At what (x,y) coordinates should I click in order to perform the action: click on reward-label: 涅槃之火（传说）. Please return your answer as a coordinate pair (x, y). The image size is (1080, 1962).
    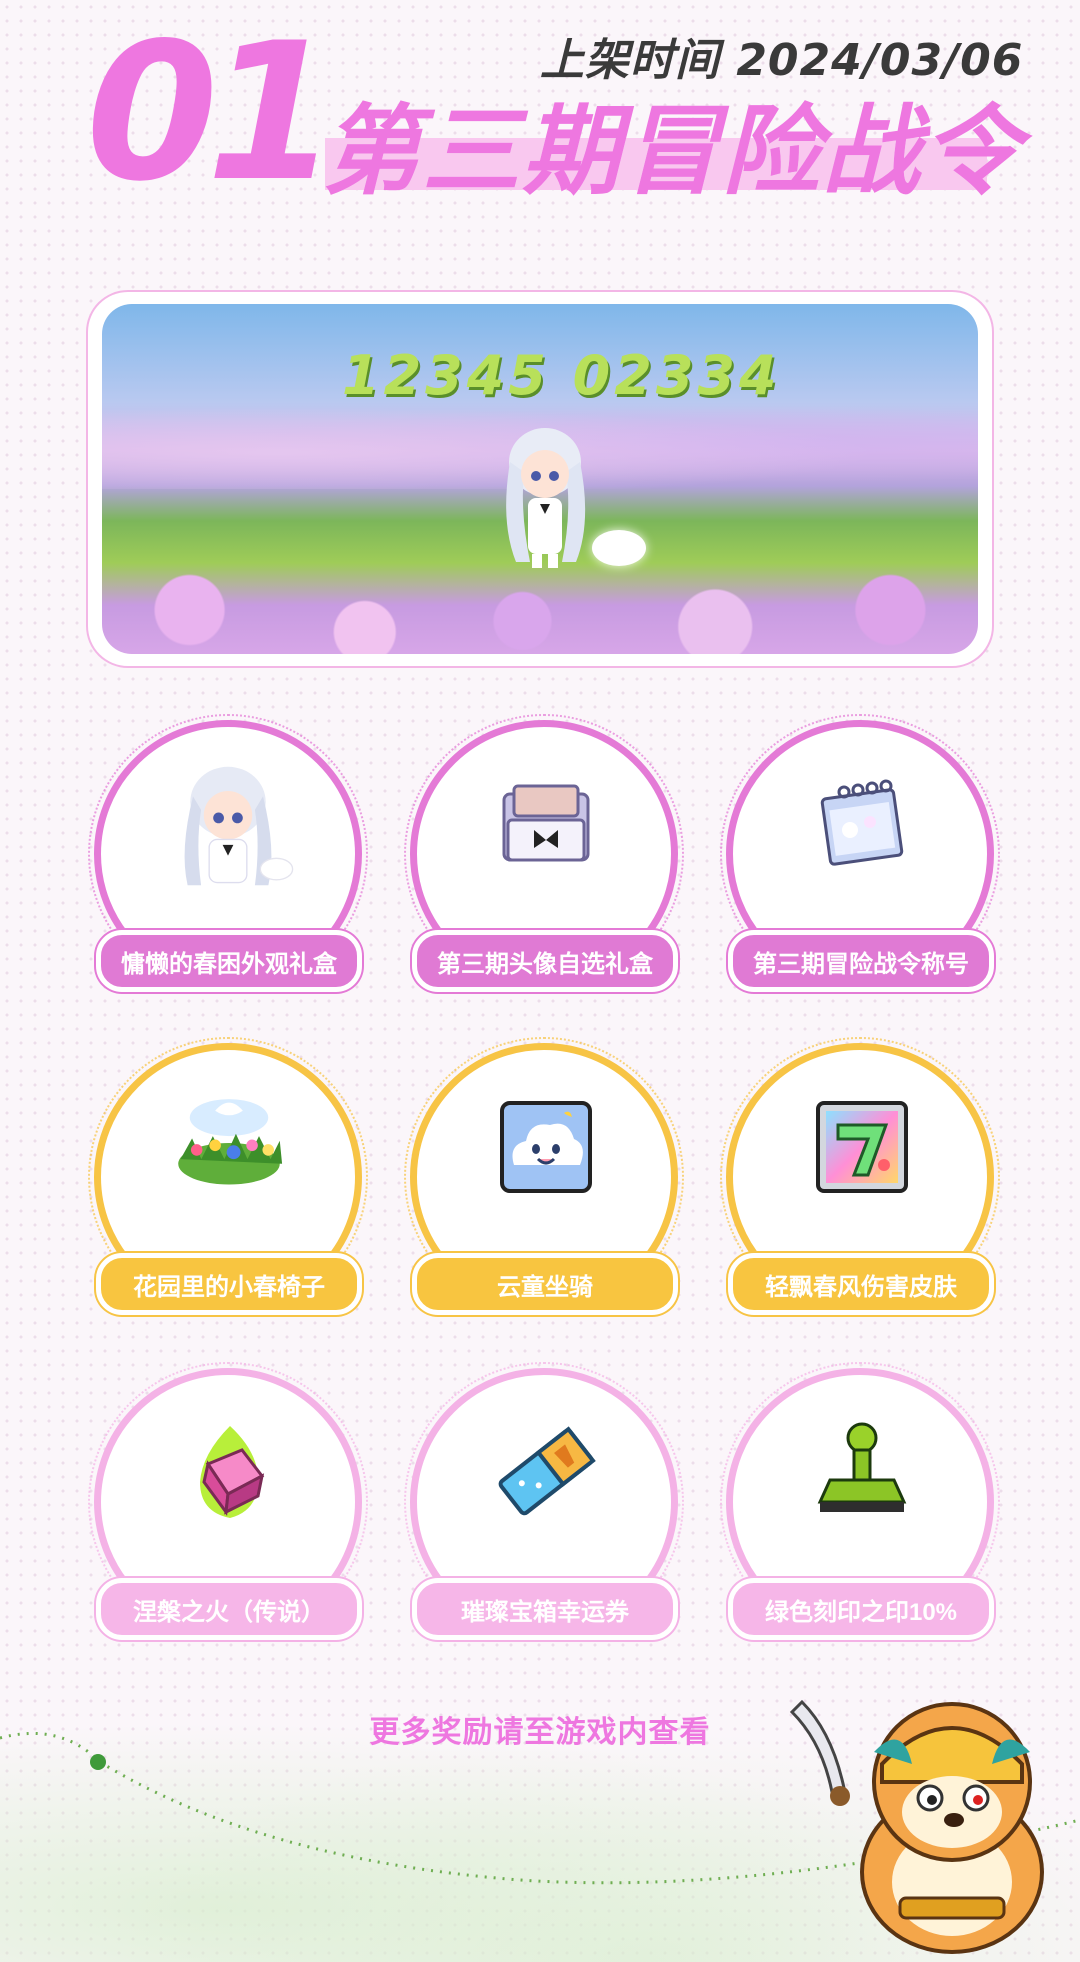
    Looking at the image, I should click on (229, 1609).